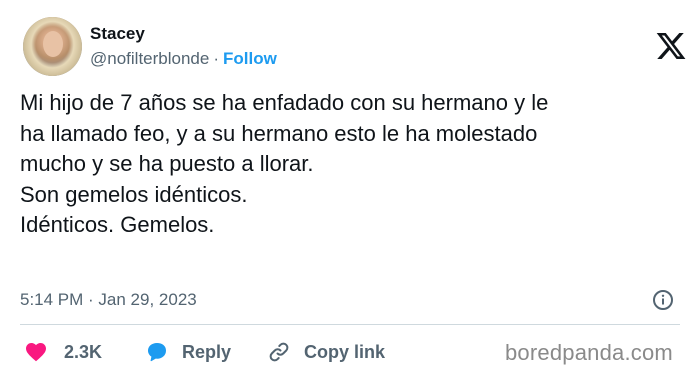 This screenshot has width=700, height=379. Describe the element at coordinates (352, 300) in the screenshot. I see `timestamp-row: 5:14 PM · Jan 29, 2023` at that location.